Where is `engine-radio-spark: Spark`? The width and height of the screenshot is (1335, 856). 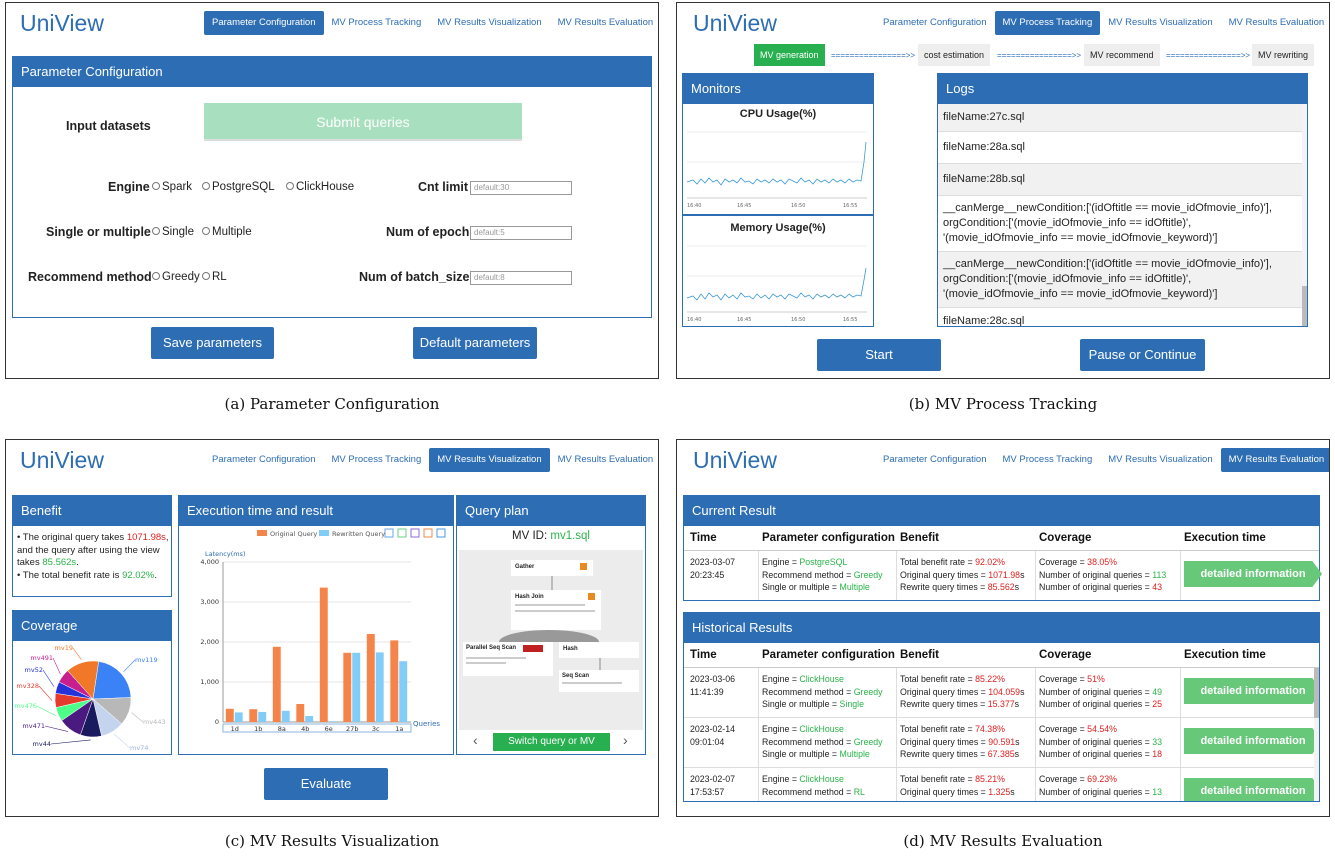 engine-radio-spark: Spark is located at coordinates (172, 187).